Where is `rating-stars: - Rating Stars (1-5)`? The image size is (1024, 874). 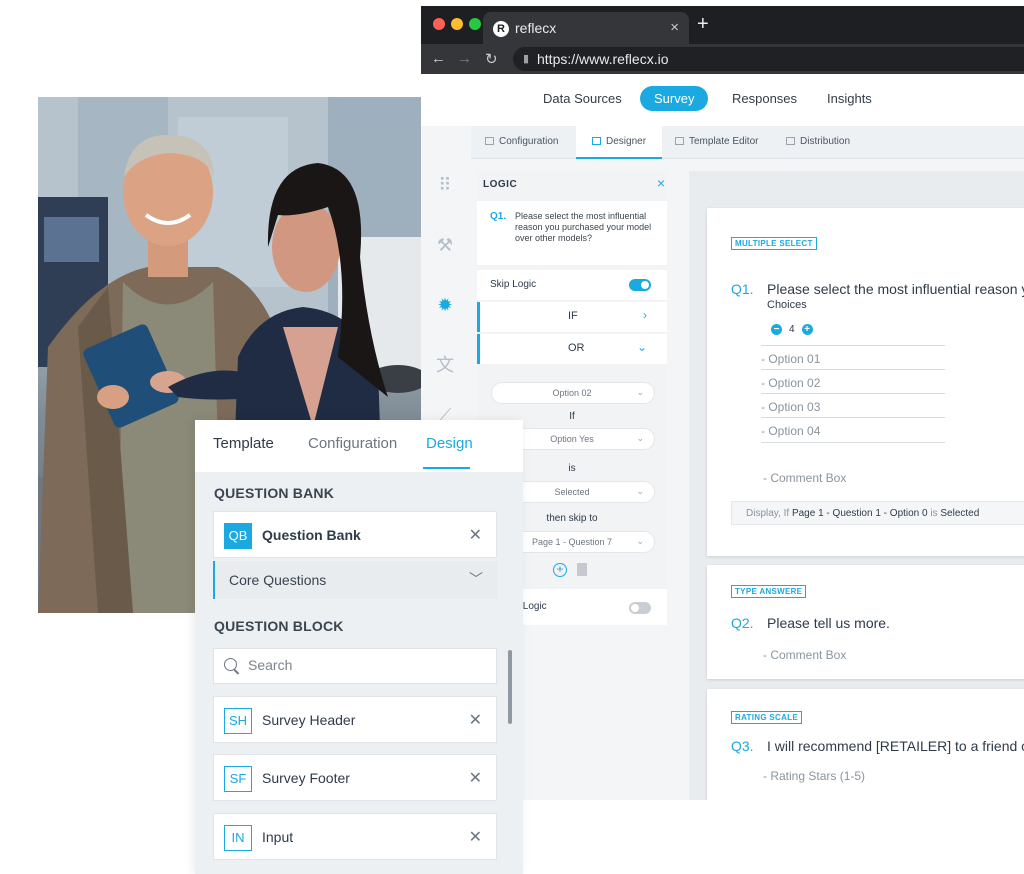 rating-stars: - Rating Stars (1-5) is located at coordinates (814, 776).